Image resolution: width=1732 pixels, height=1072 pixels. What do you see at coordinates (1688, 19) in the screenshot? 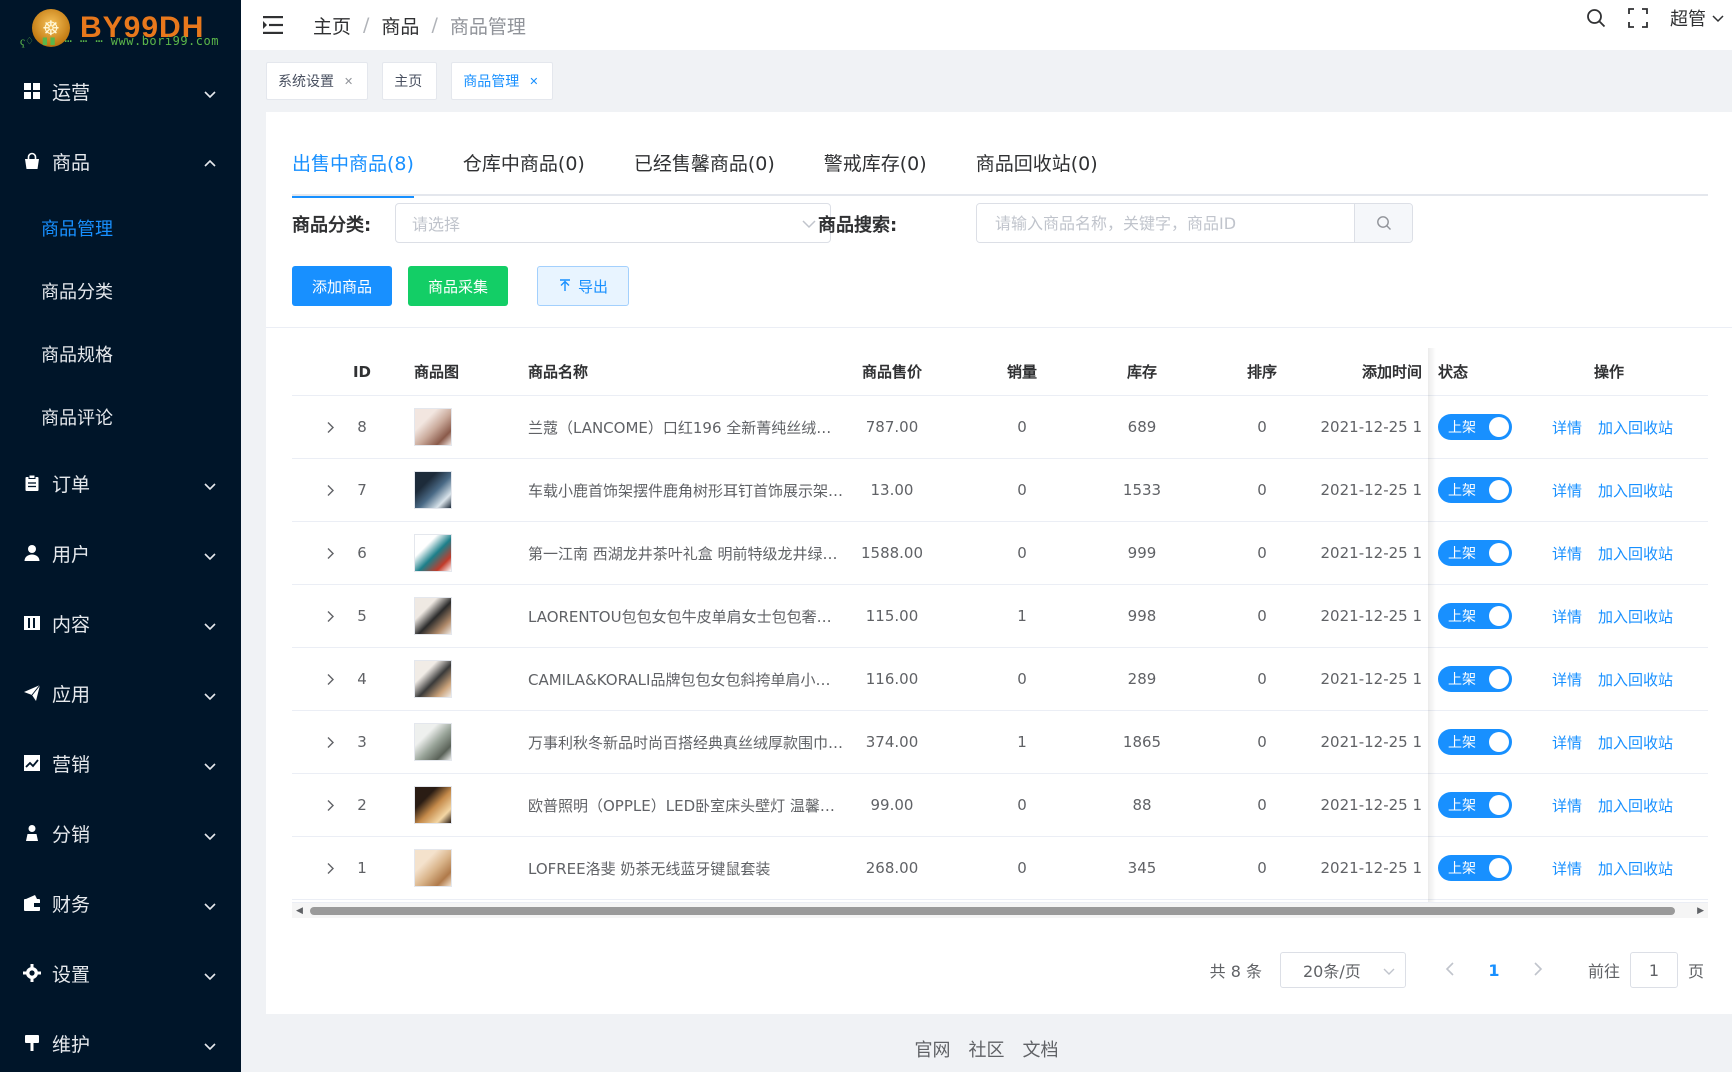
I see `user-name: 超管` at bounding box center [1688, 19].